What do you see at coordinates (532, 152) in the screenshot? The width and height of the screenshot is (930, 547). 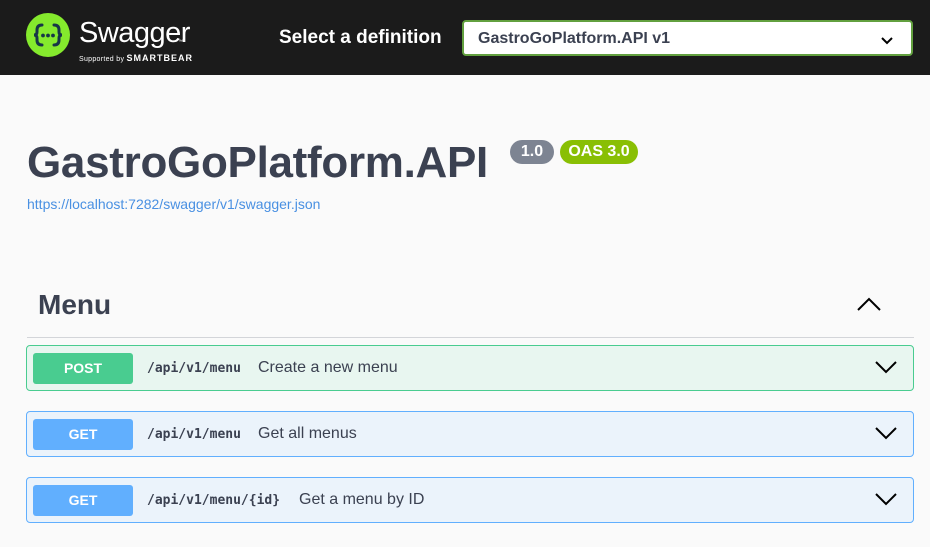 I see `version-badge: 1.0` at bounding box center [532, 152].